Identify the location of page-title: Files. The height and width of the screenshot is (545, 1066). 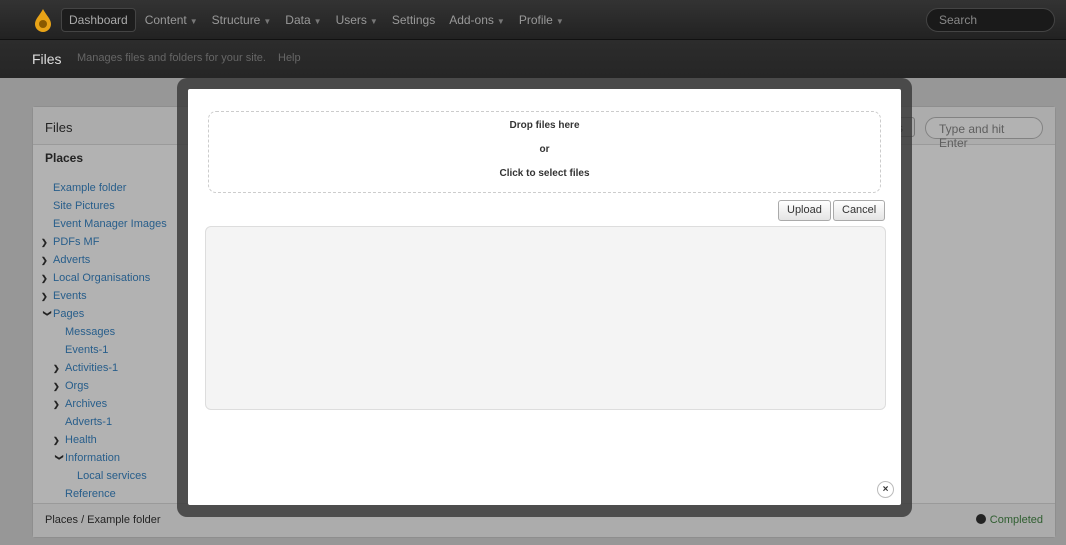
(47, 59).